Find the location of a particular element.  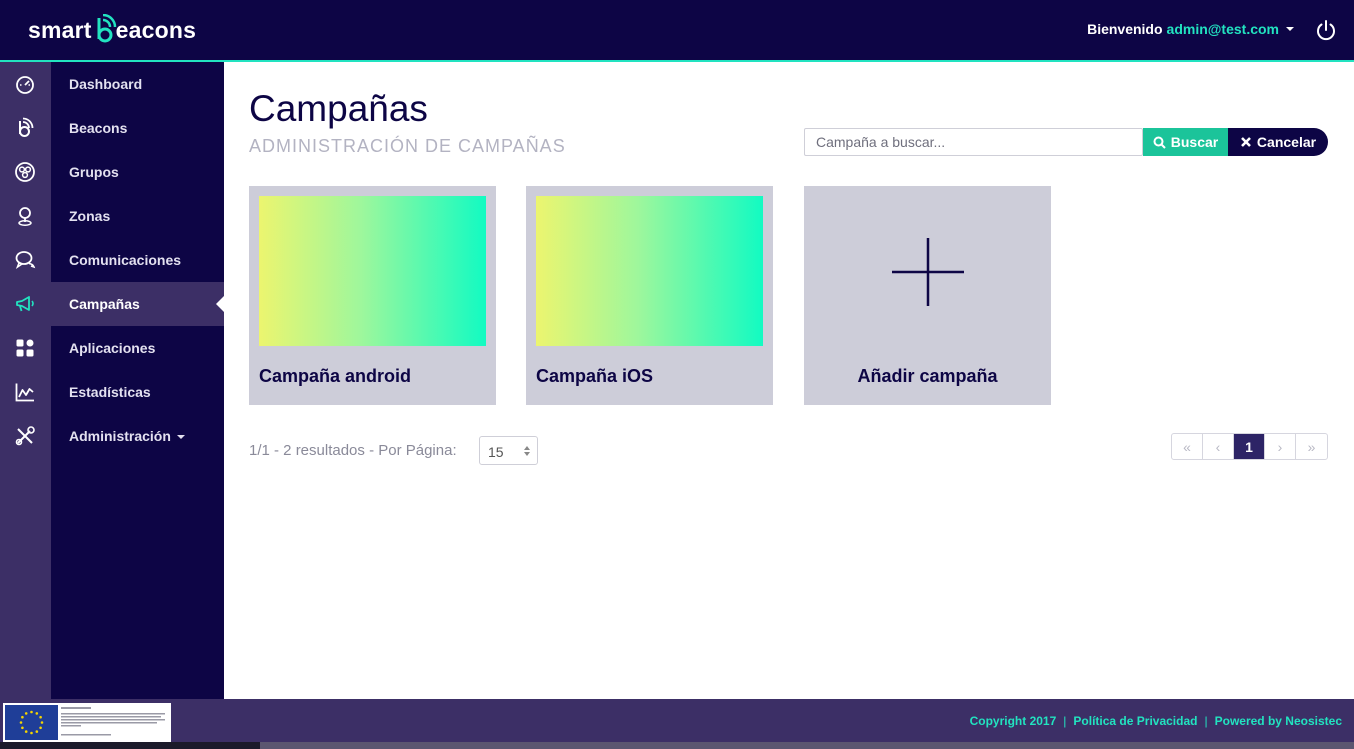

search-input is located at coordinates (973, 142).